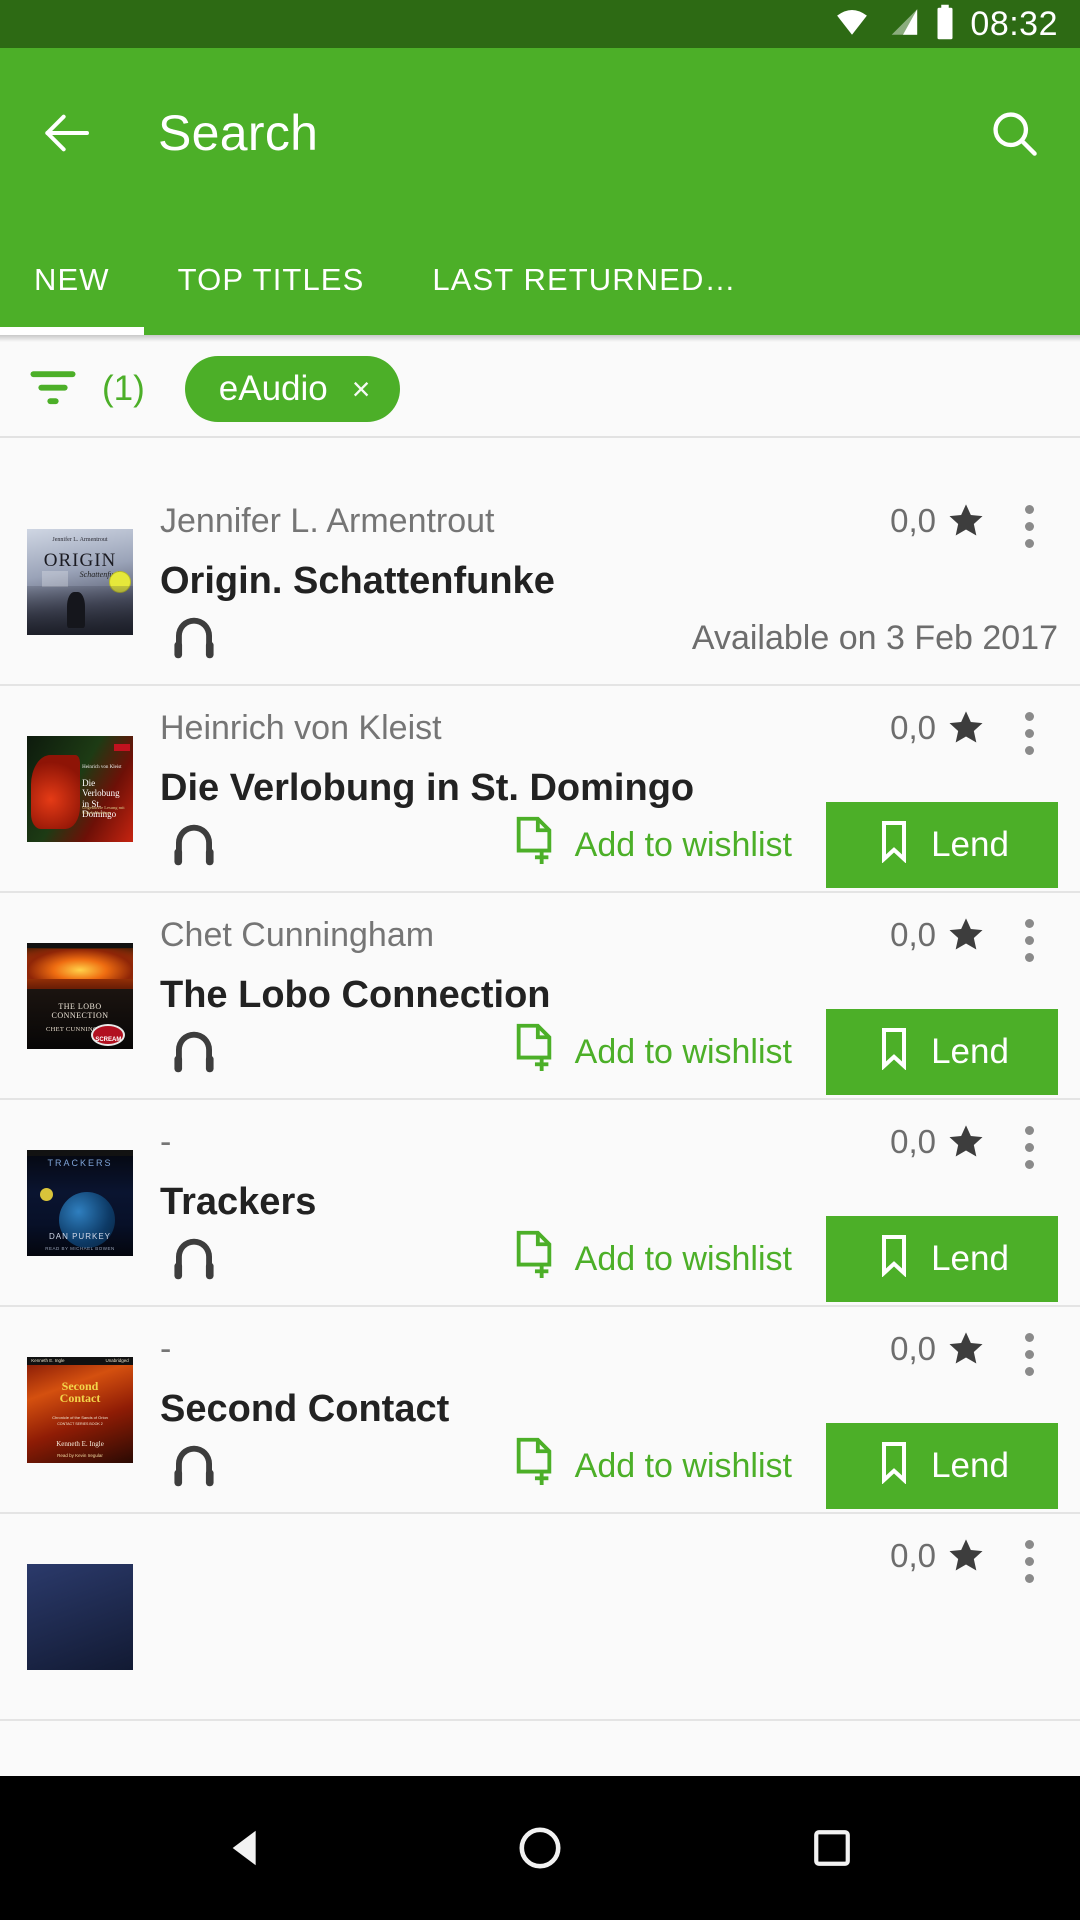 This screenshot has width=1080, height=1920. I want to click on page-title: Search, so click(238, 133).